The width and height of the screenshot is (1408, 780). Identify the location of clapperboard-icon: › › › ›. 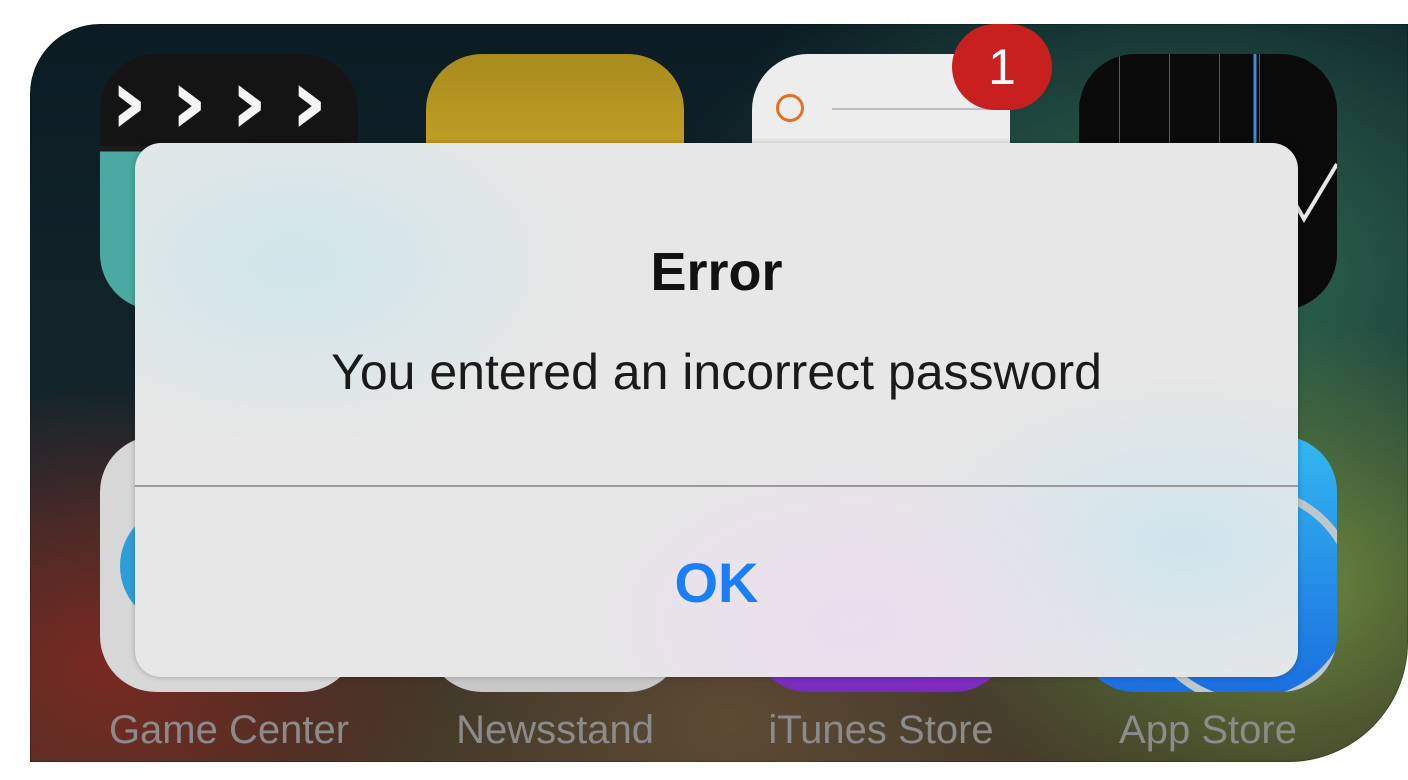
(229, 101).